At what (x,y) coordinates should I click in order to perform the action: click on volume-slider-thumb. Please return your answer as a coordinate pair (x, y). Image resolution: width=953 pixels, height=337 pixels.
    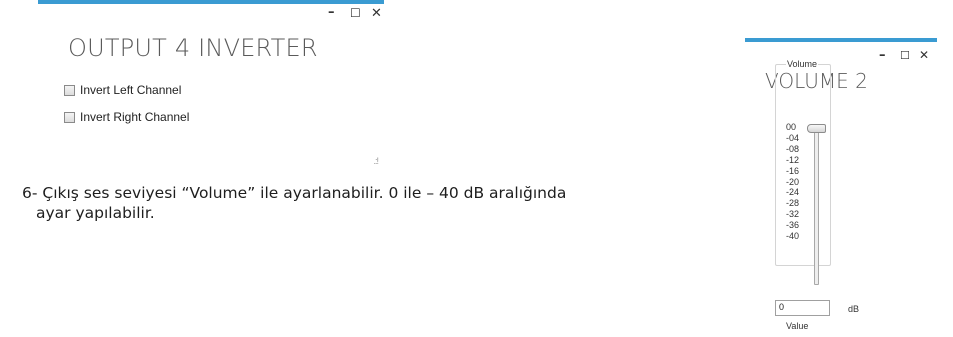
    Looking at the image, I should click on (816, 128).